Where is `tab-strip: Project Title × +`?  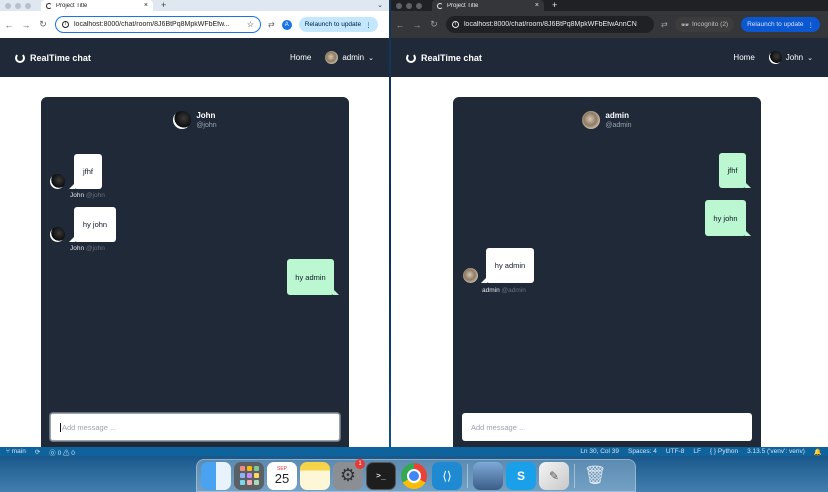 tab-strip: Project Title × + is located at coordinates (609, 5).